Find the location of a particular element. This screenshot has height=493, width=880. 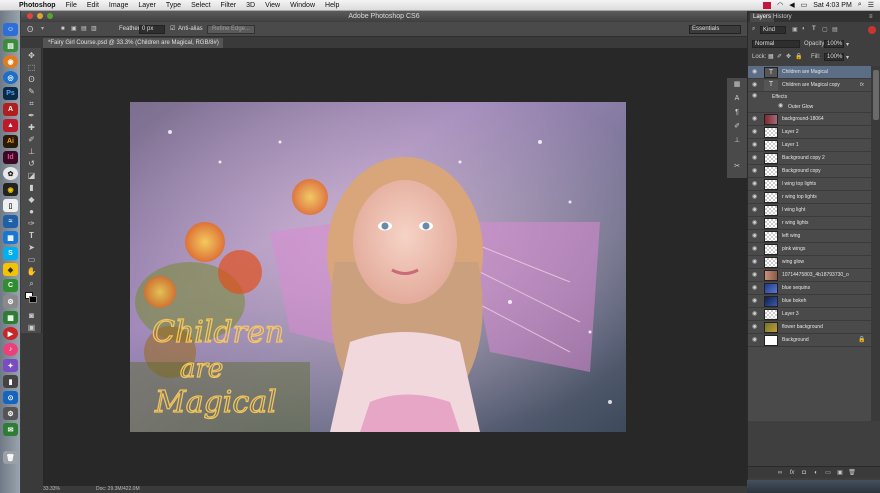

add-mask-icon: ◘ is located at coordinates (804, 473).